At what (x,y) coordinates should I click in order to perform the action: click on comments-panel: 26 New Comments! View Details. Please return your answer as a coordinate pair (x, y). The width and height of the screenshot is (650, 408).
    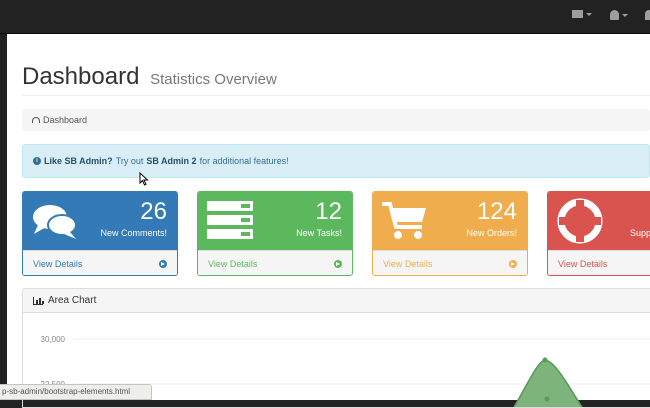
    Looking at the image, I should click on (100, 233).